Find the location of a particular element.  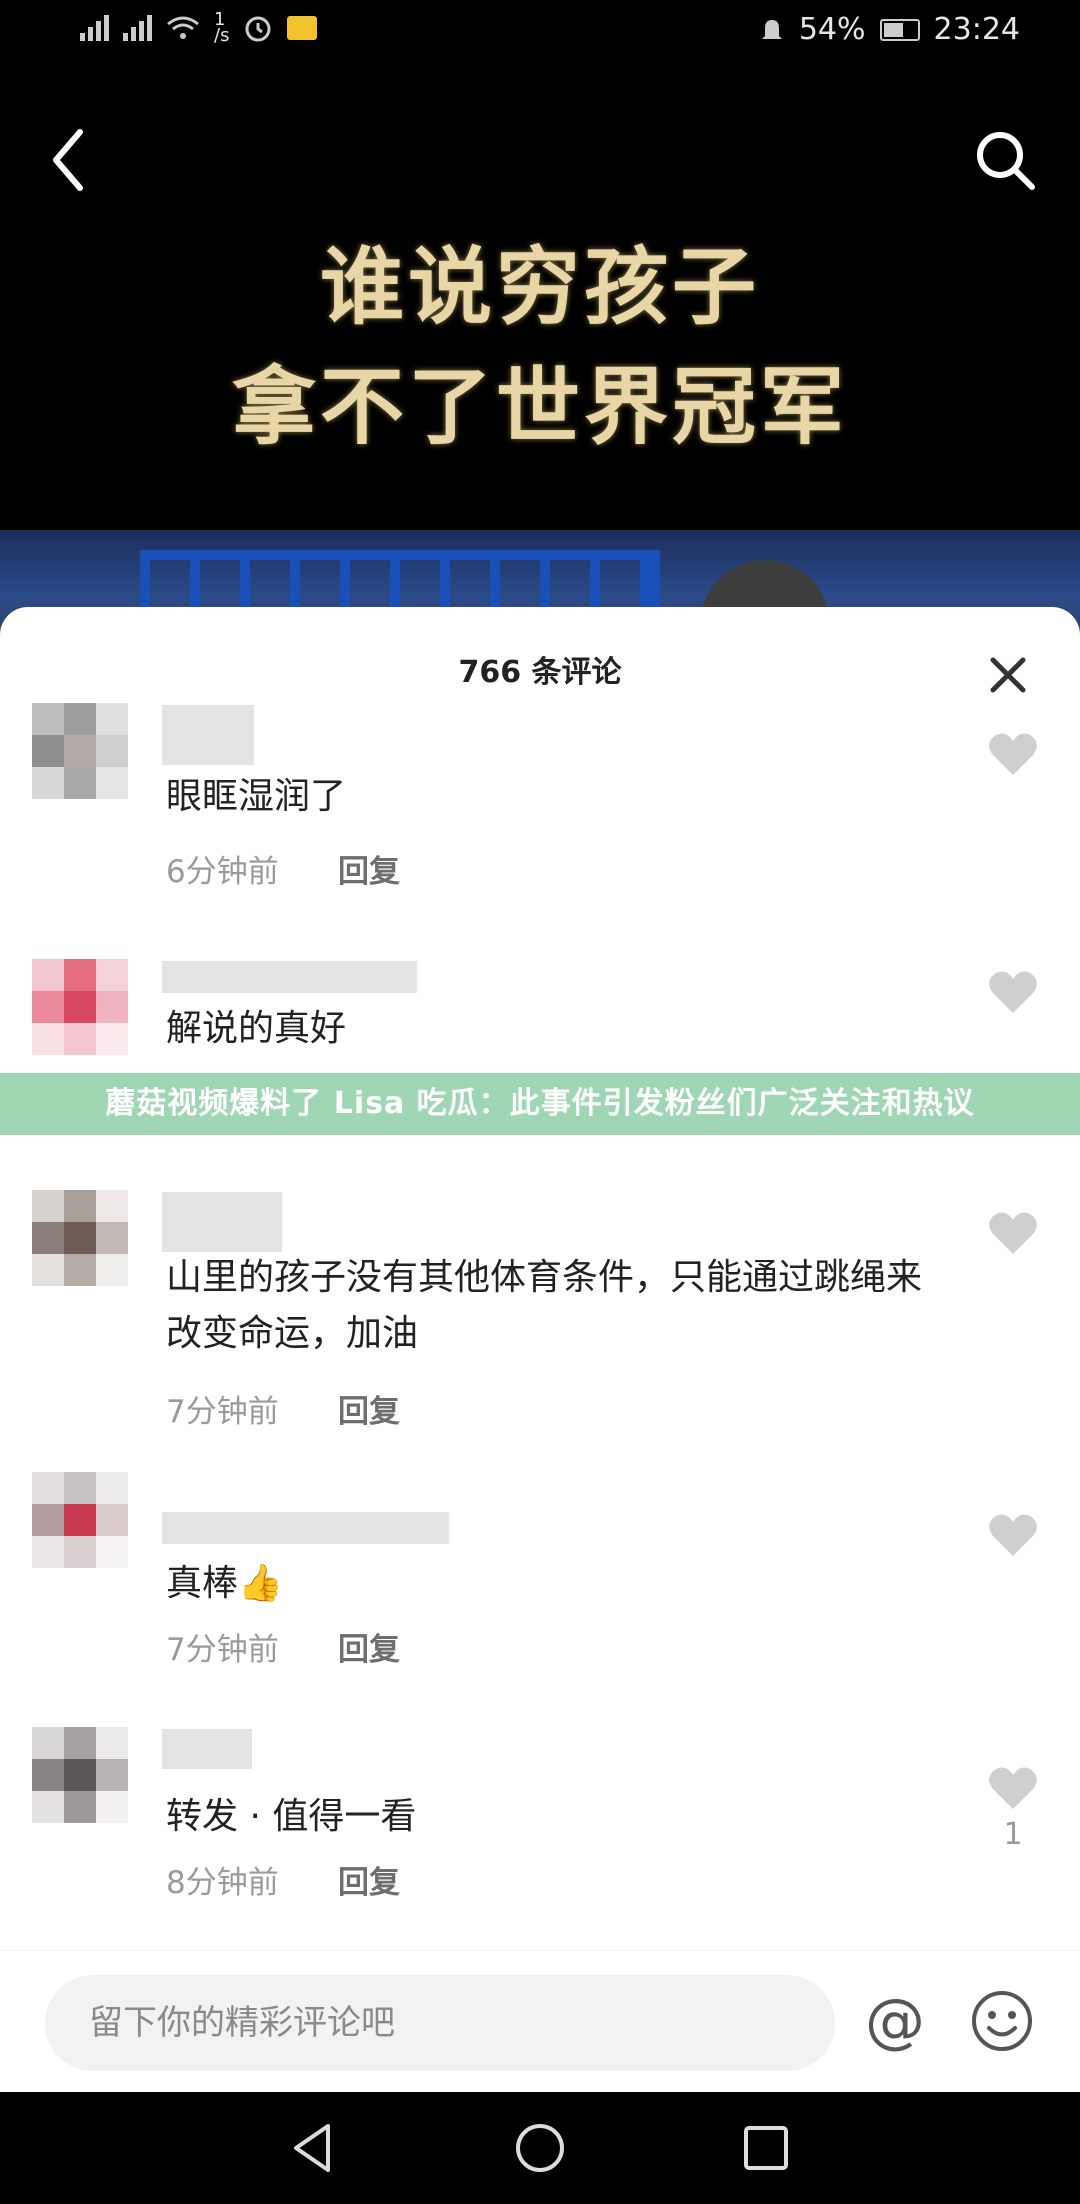

comment-text: 眼眶湿润了 is located at coordinates (256, 796).